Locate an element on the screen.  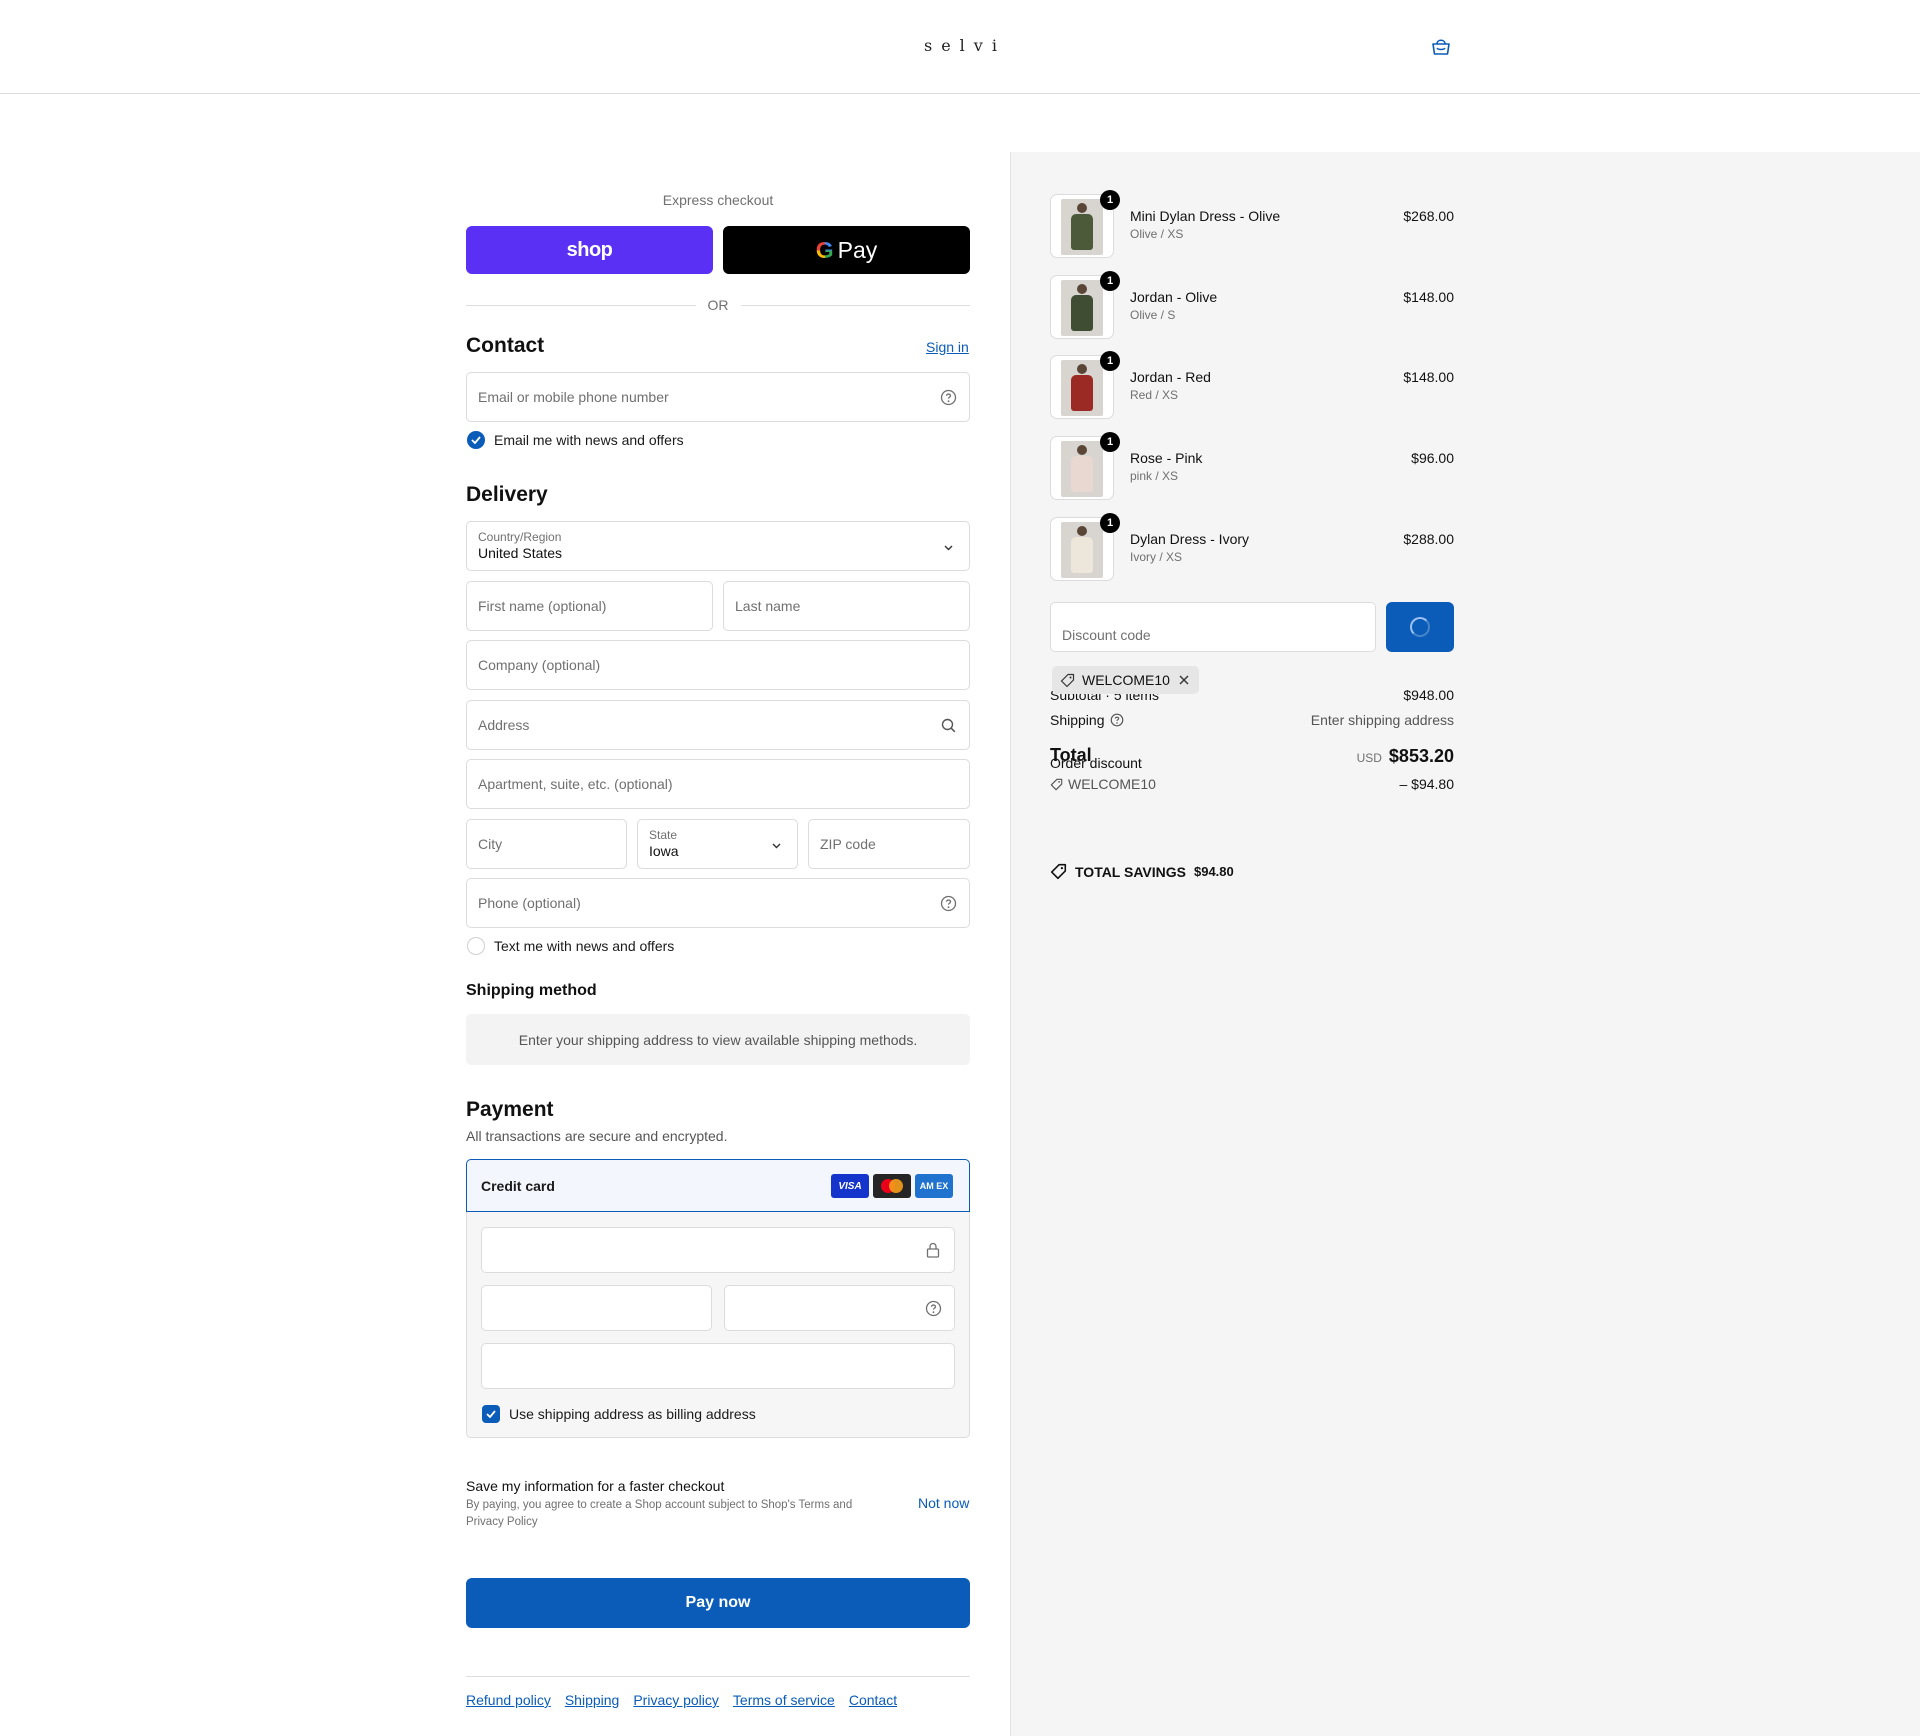
city-placeholder: City is located at coordinates (490, 844).